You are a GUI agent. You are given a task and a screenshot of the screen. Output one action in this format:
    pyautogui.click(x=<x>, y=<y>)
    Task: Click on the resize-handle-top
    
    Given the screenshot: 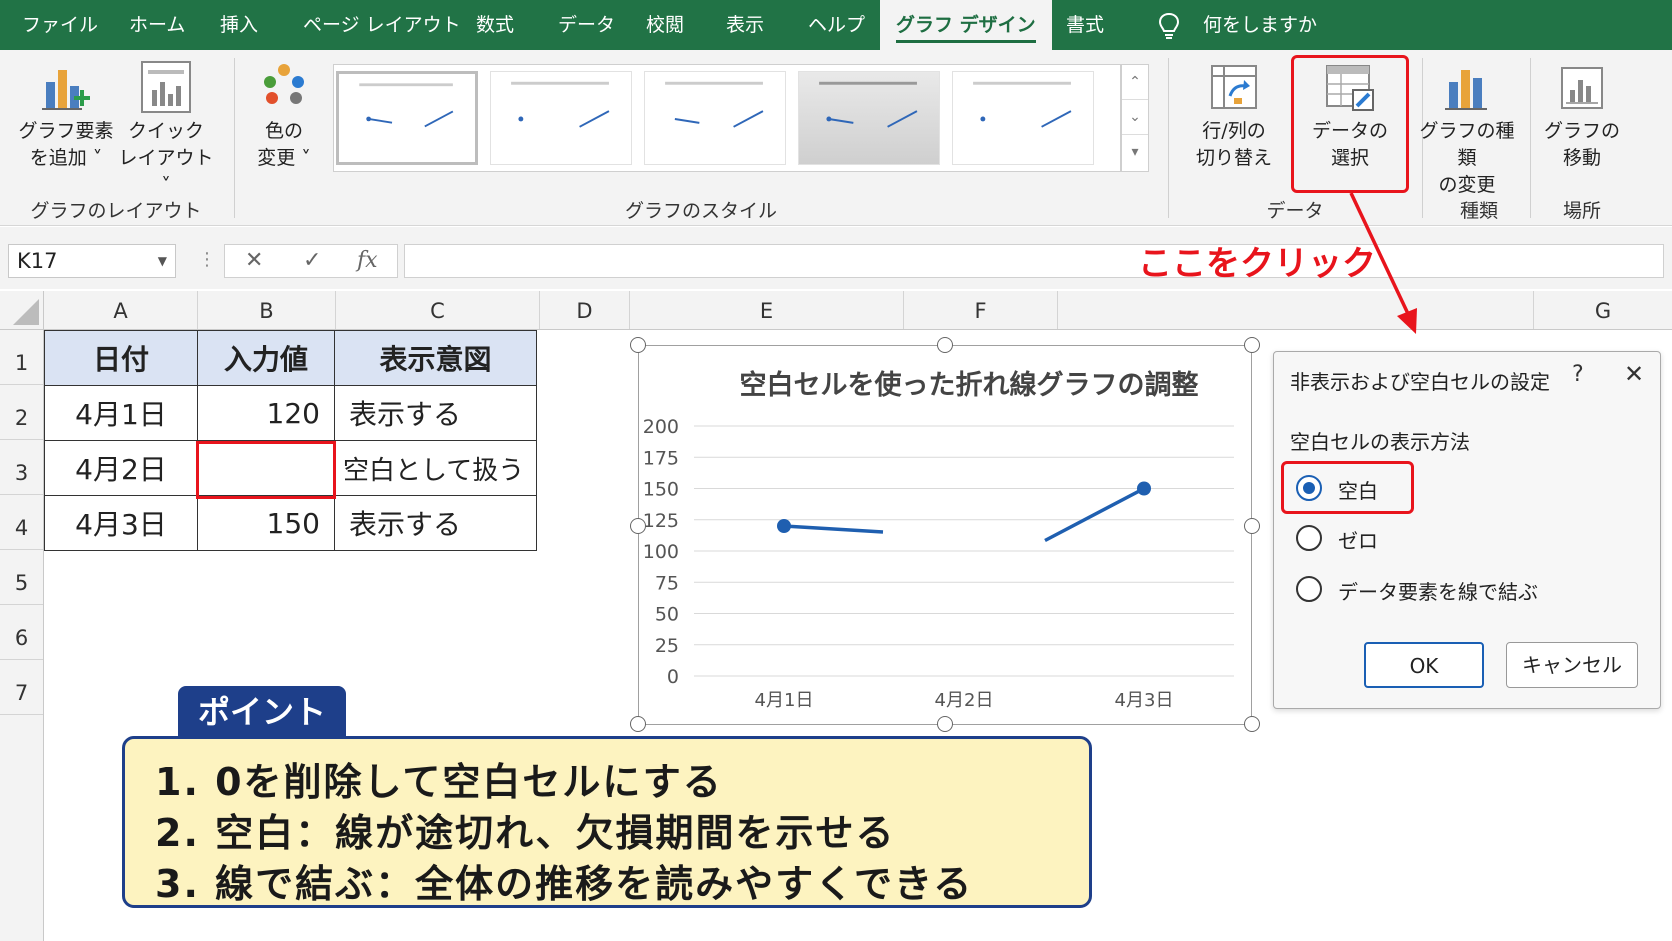 What is the action you would take?
    pyautogui.click(x=945, y=345)
    